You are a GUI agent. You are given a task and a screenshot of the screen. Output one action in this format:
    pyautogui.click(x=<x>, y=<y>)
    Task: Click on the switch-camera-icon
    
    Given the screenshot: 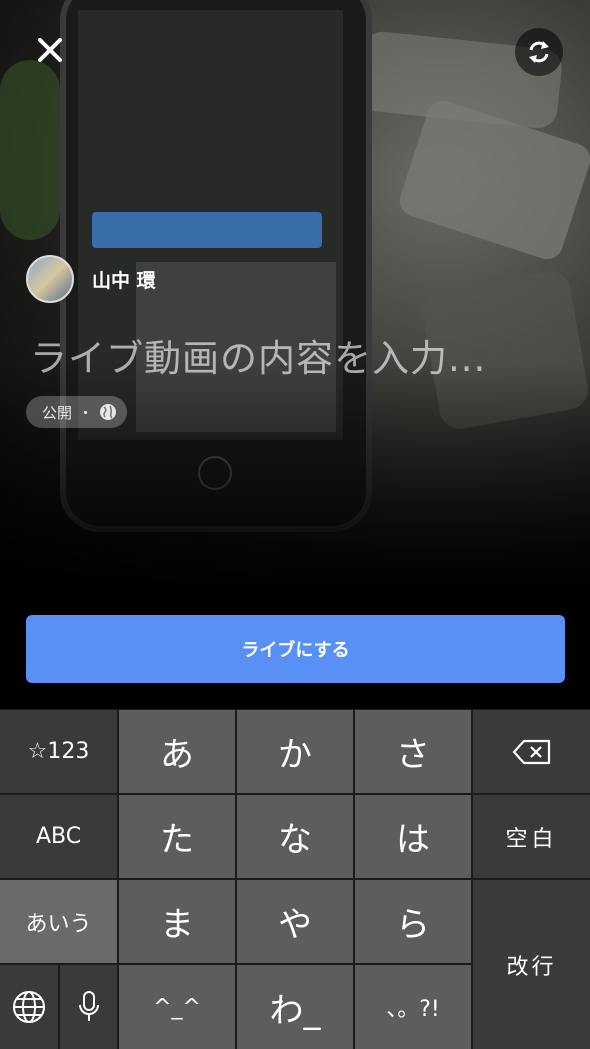 What is the action you would take?
    pyautogui.click(x=539, y=52)
    